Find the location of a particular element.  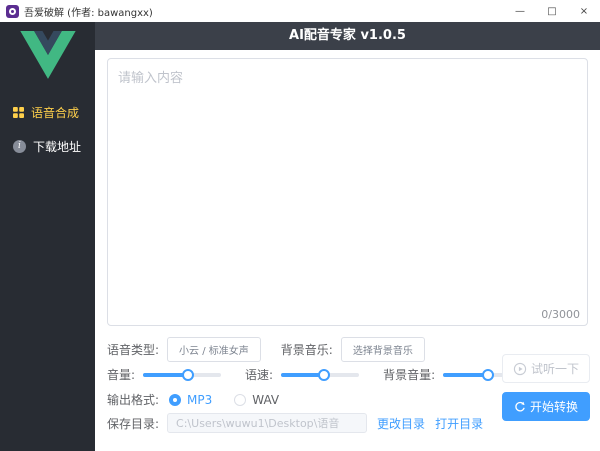

play-circle-icon is located at coordinates (520, 369).